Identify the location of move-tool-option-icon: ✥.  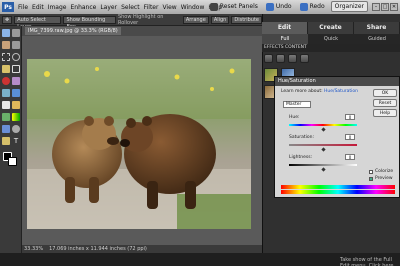
(7, 19).